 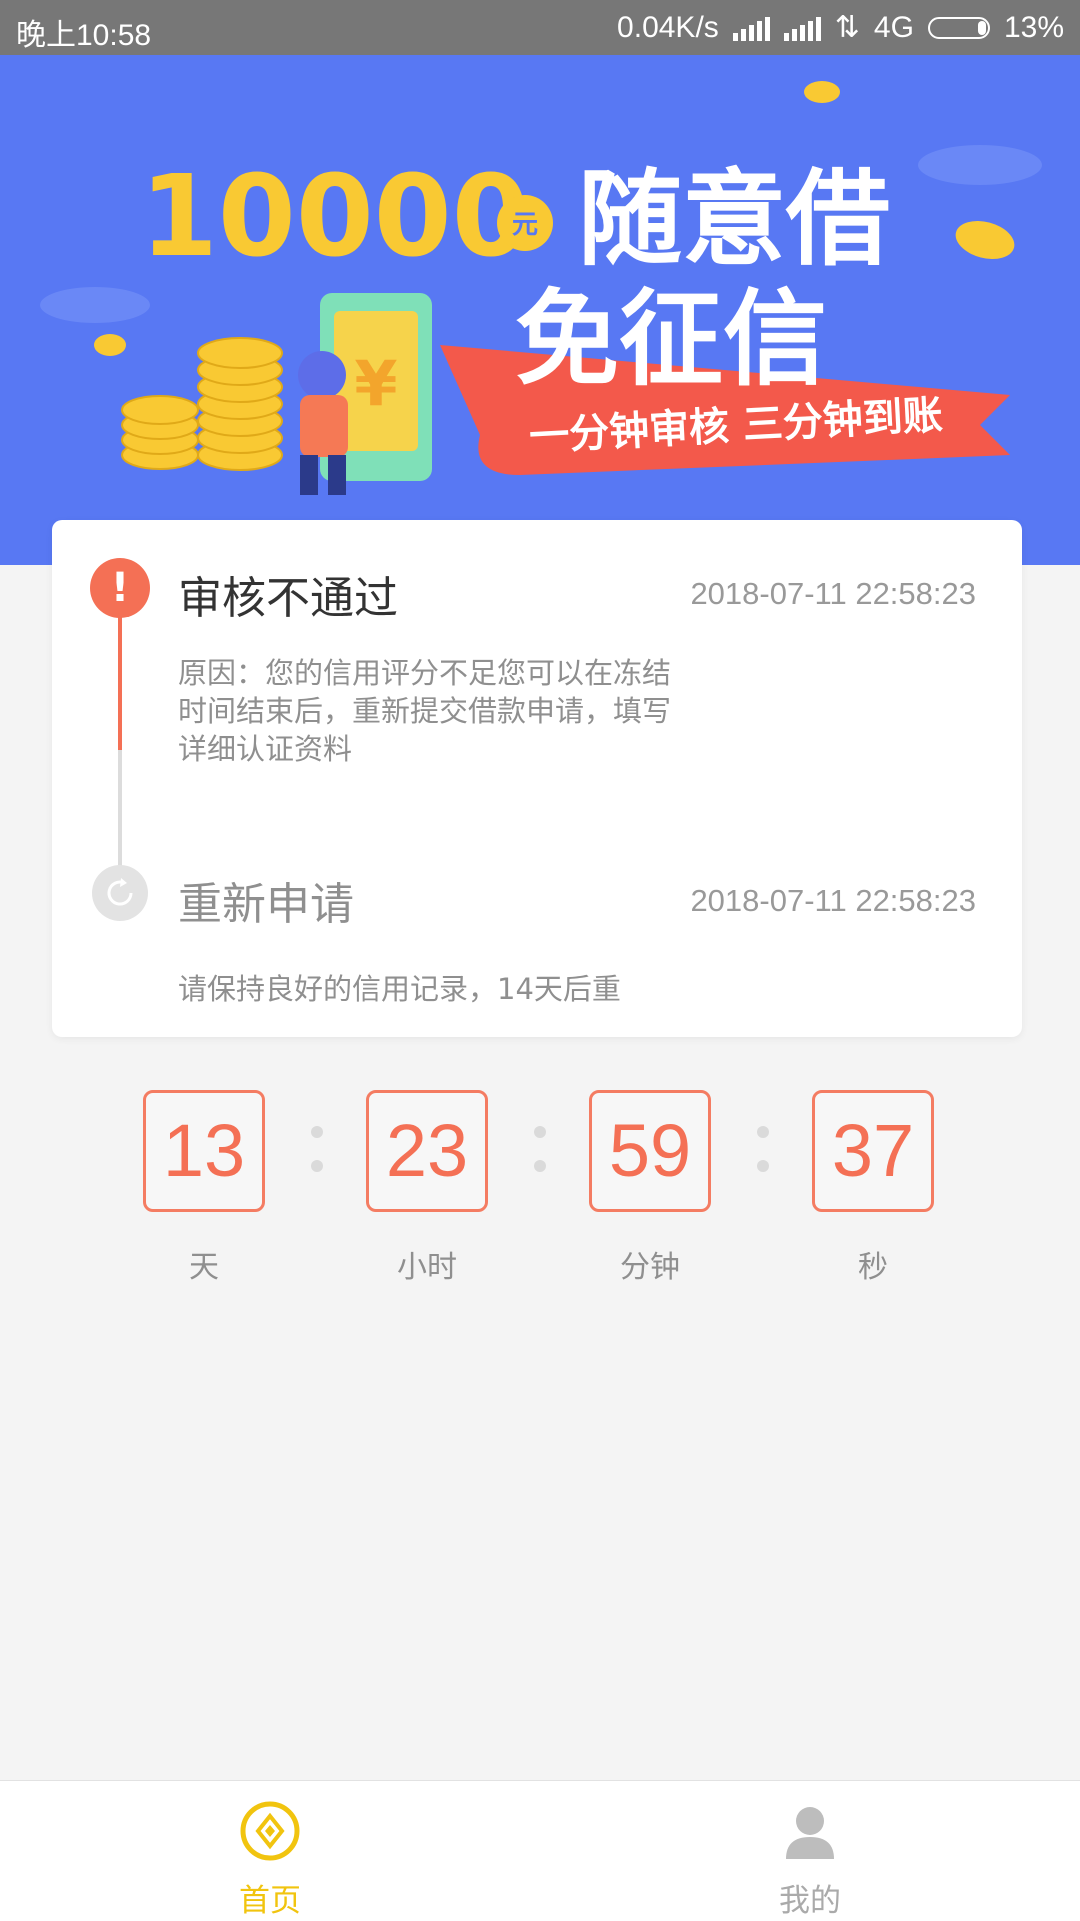 I want to click on bottom-tab-bar: 首页 我的, so click(x=540, y=1850).